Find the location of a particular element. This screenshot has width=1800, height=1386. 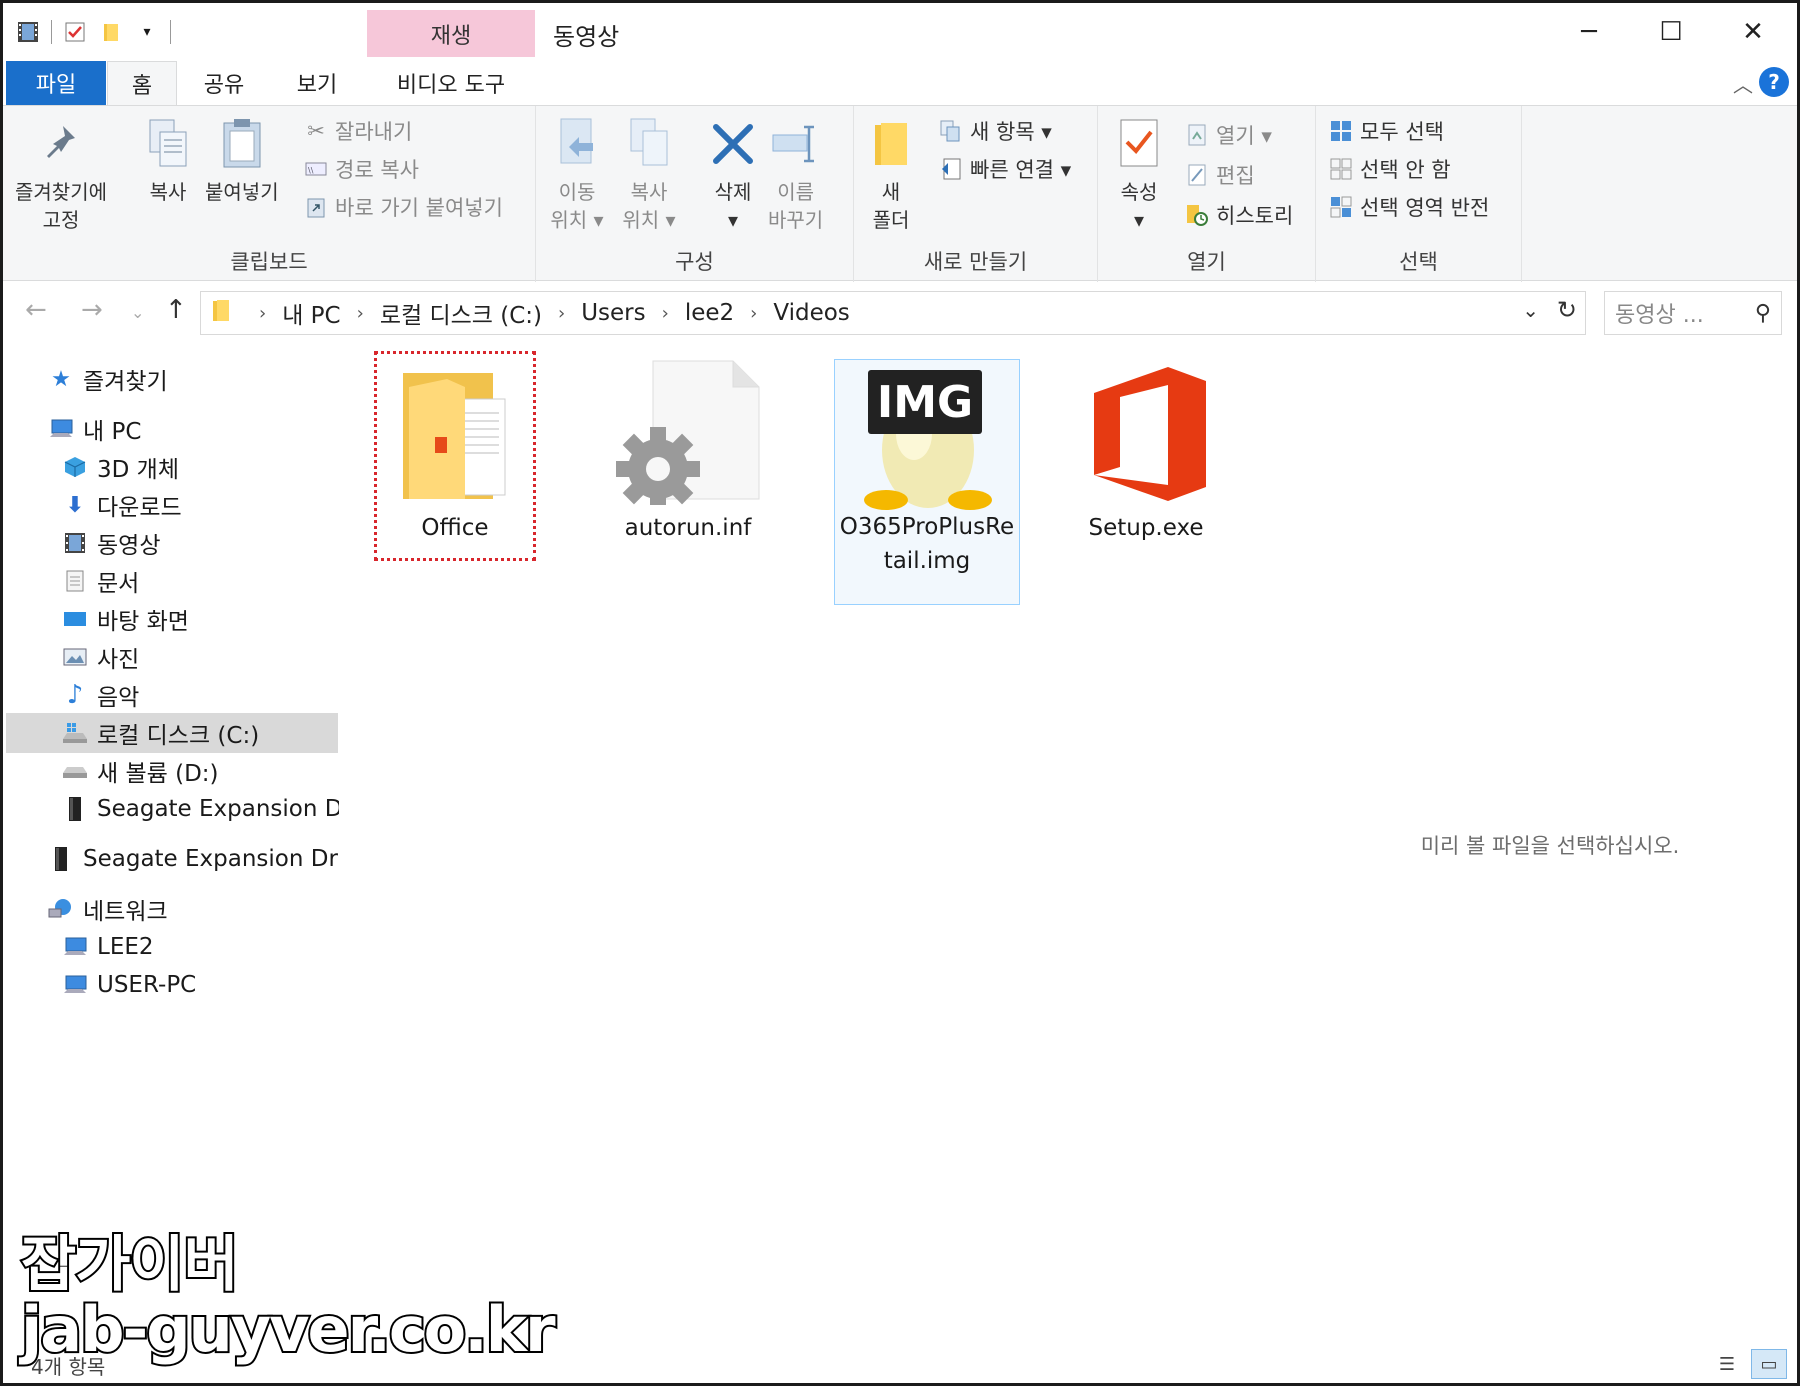

nav-item-seagate-1: Seagate Expansion Dr is located at coordinates (171, 809).